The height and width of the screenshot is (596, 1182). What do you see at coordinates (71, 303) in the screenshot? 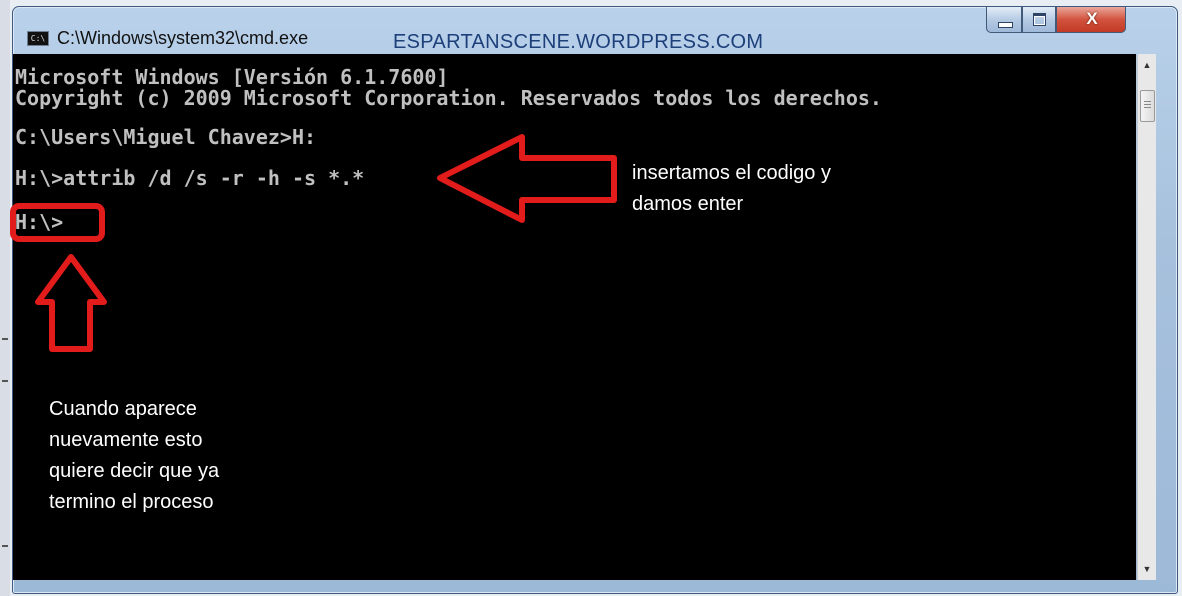
I see `up-arrow-marker` at bounding box center [71, 303].